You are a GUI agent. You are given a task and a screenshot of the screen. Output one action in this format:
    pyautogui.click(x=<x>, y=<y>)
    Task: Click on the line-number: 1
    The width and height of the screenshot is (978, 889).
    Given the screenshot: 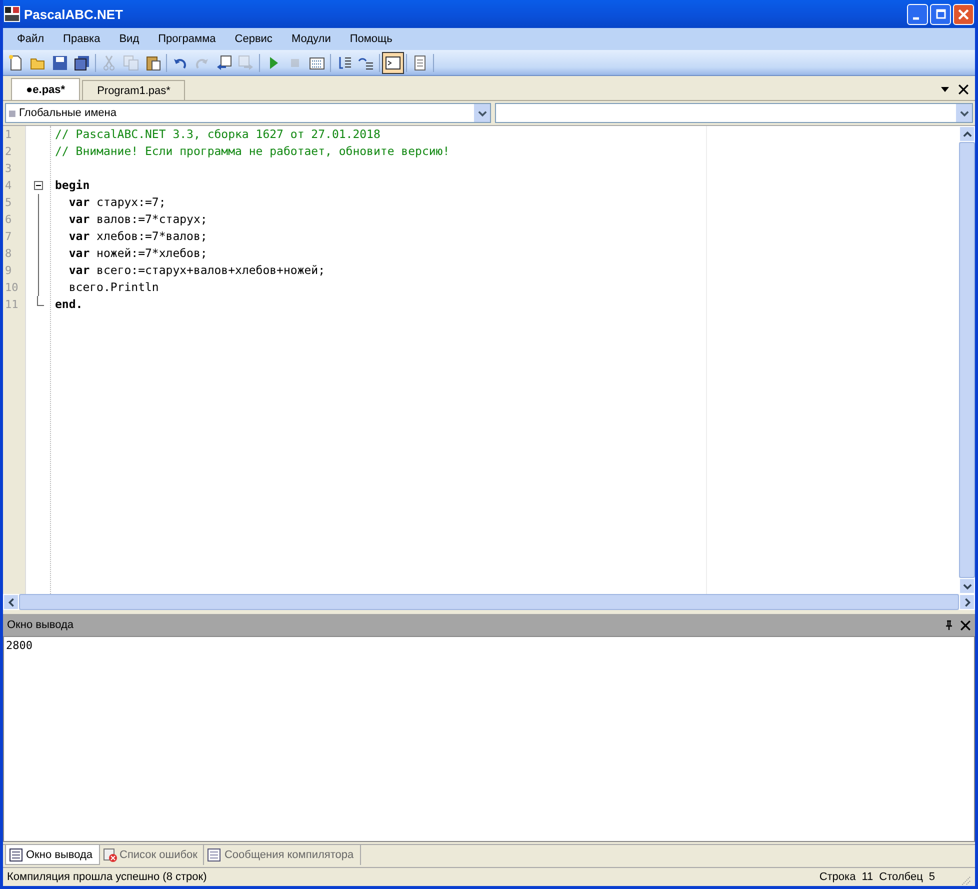 What is the action you would take?
    pyautogui.click(x=9, y=135)
    